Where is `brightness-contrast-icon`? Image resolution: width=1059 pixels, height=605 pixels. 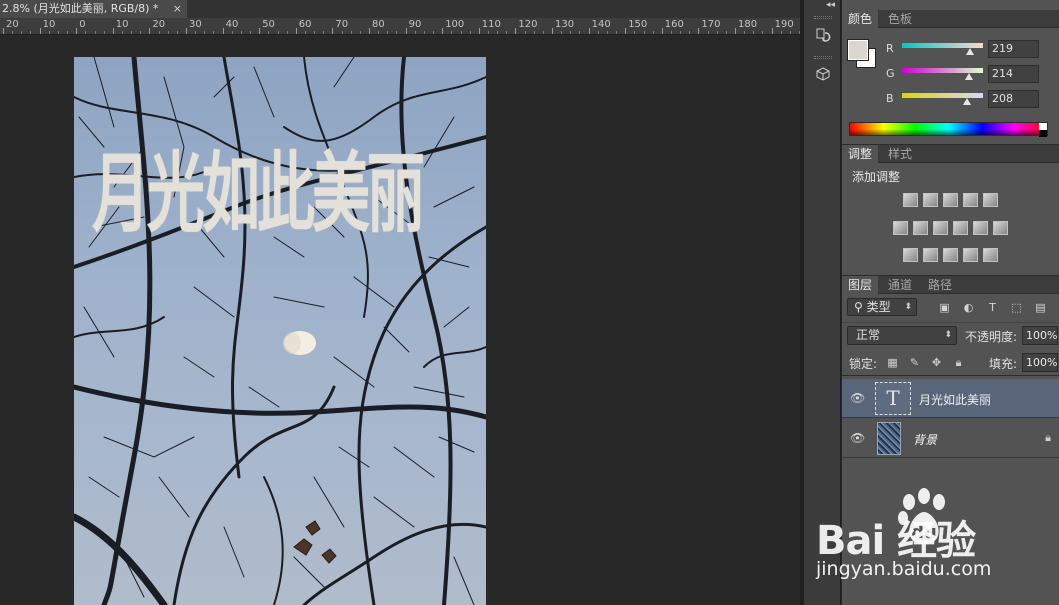 brightness-contrast-icon is located at coordinates (910, 200).